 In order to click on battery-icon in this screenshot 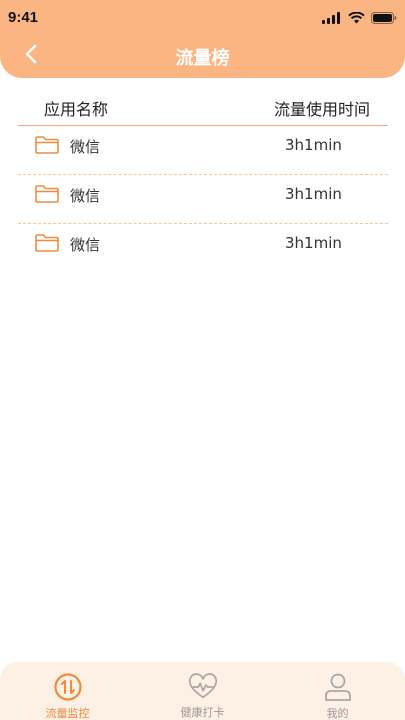, I will do `click(384, 18)`.